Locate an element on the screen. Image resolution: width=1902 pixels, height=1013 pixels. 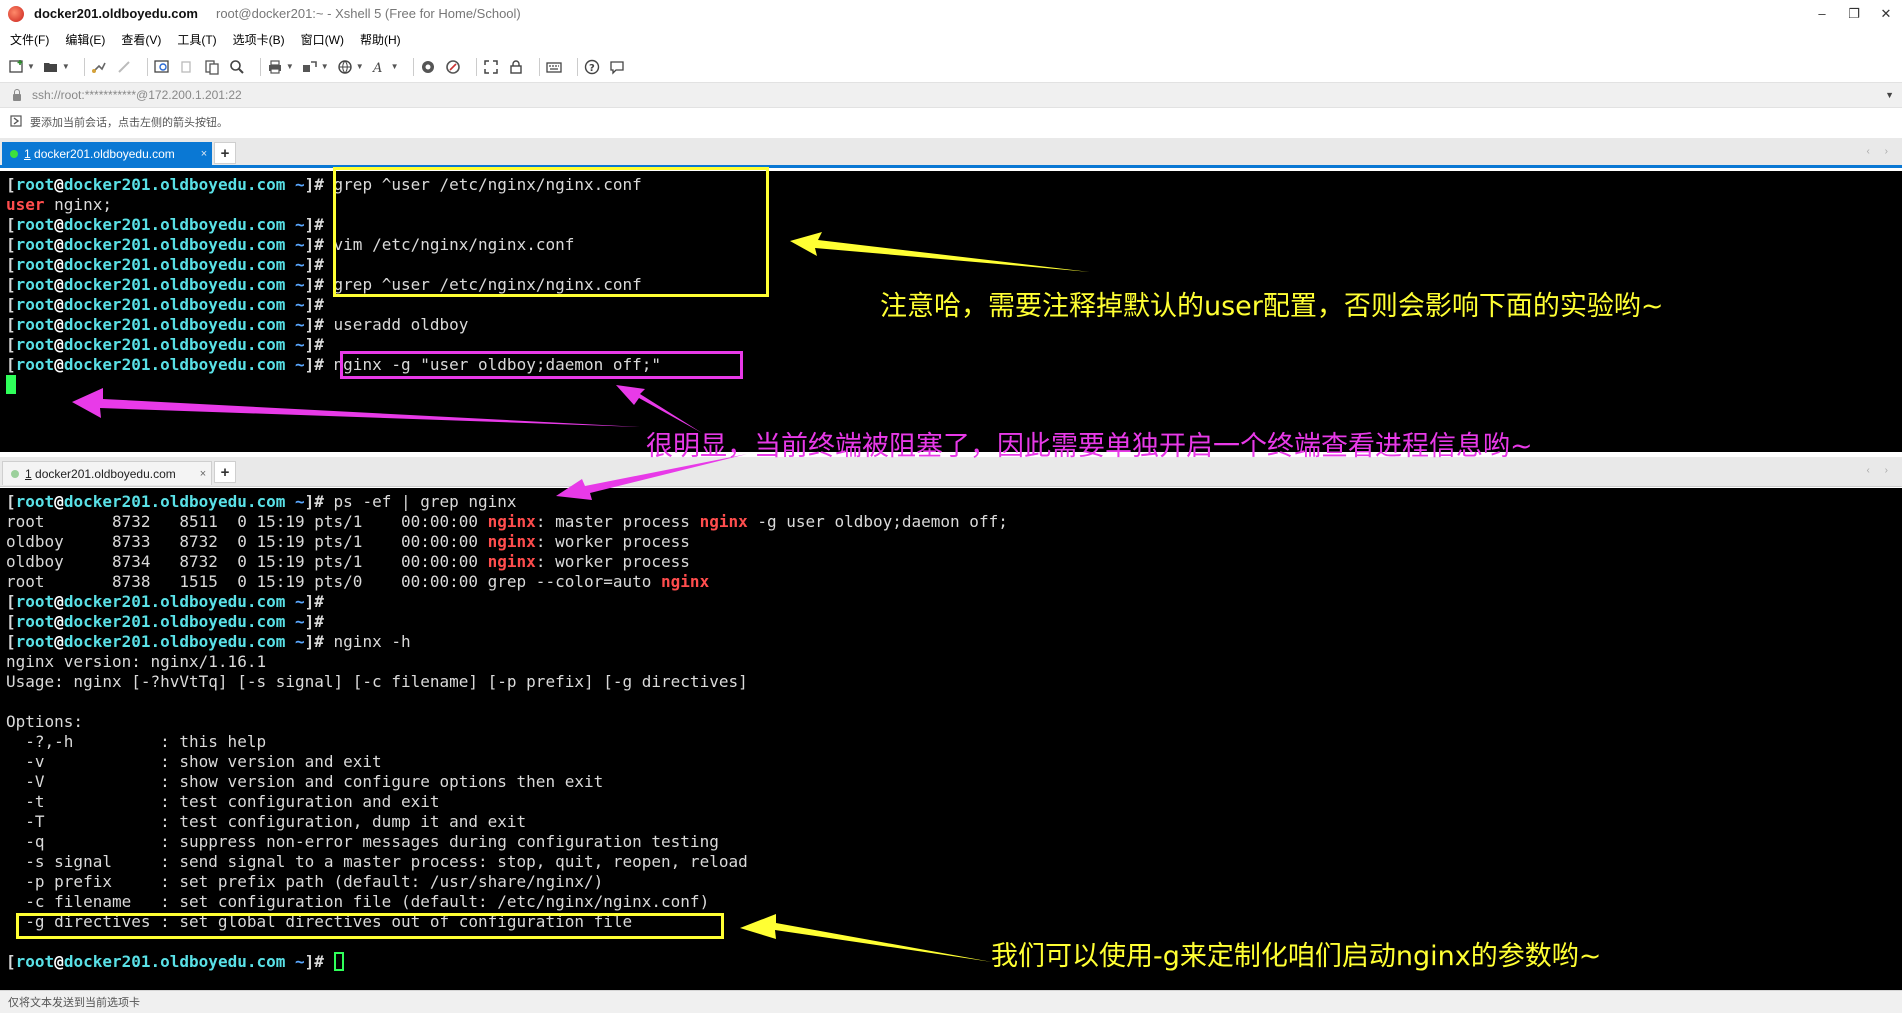
terminal-line: user nginx; is located at coordinates (954, 205).